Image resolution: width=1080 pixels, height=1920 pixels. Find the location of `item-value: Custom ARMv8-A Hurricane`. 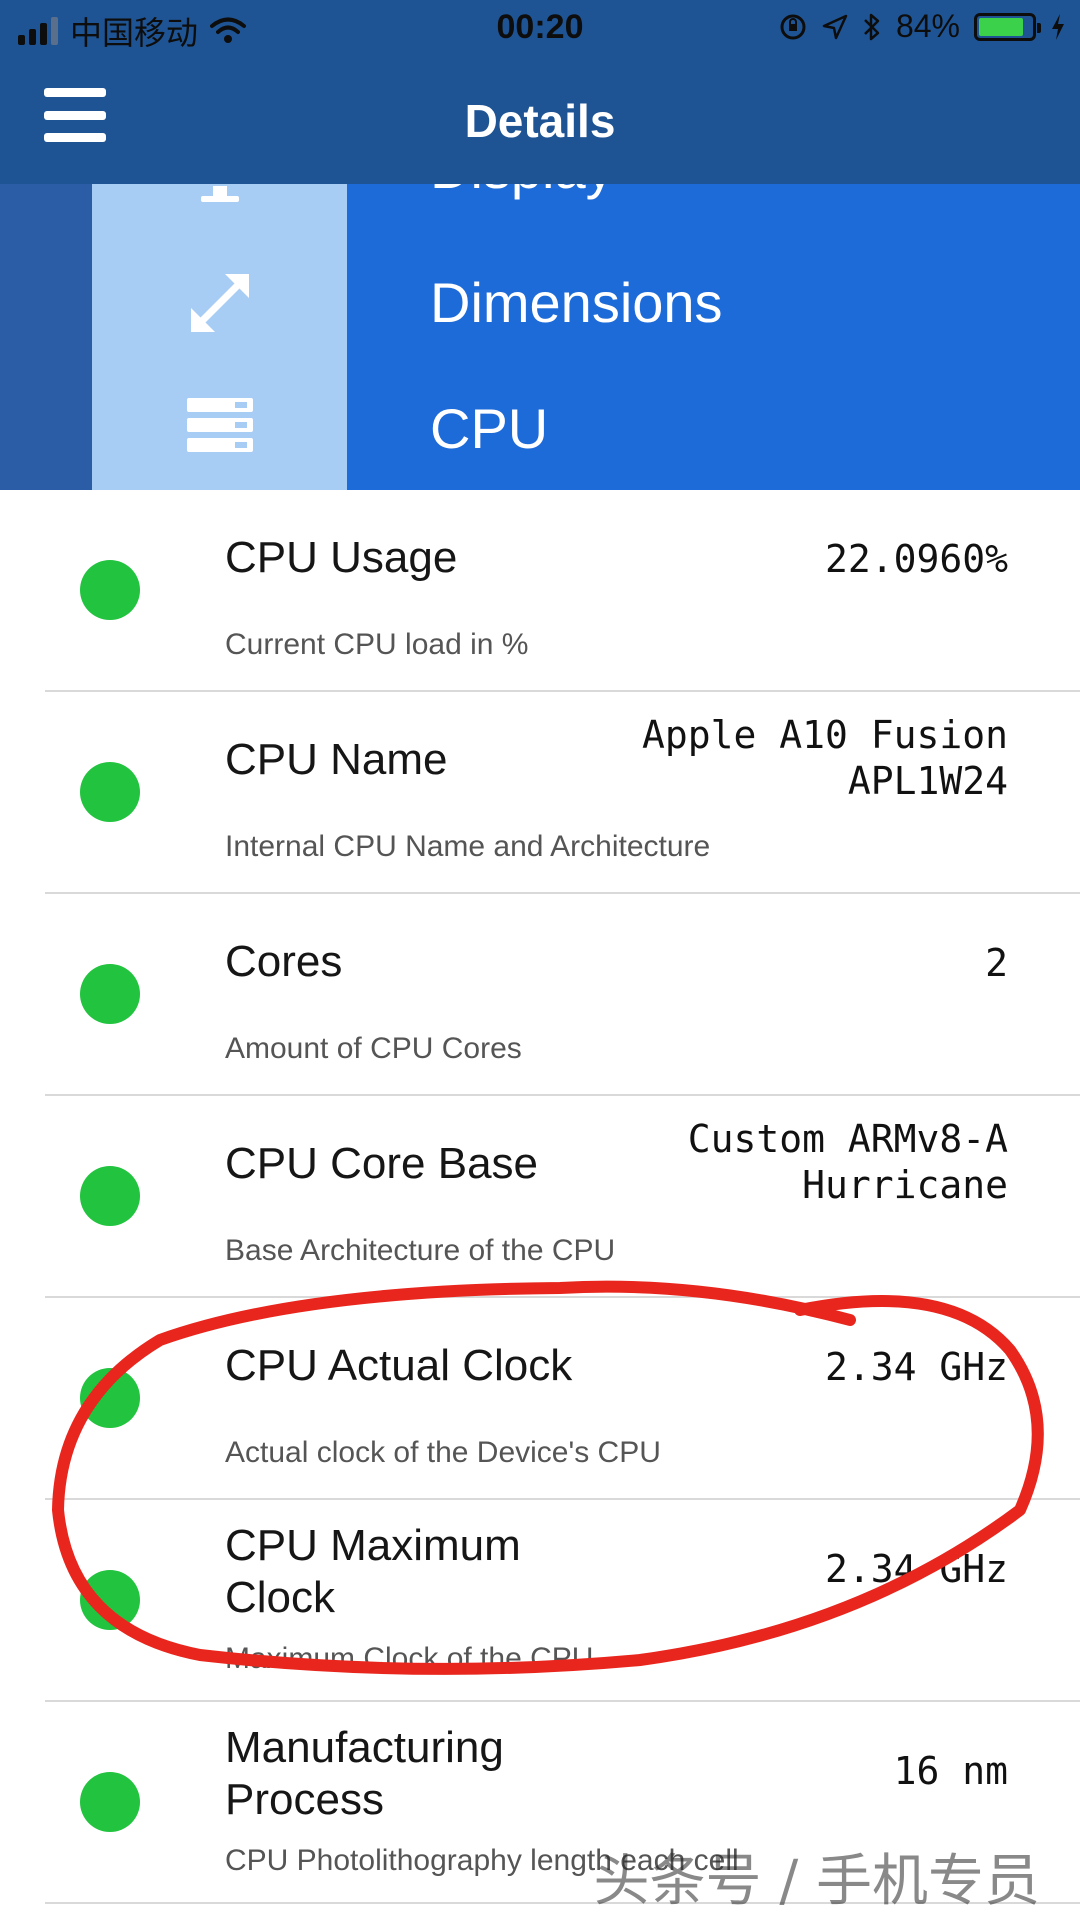

item-value: Custom ARMv8-A Hurricane is located at coordinates (847, 1162).